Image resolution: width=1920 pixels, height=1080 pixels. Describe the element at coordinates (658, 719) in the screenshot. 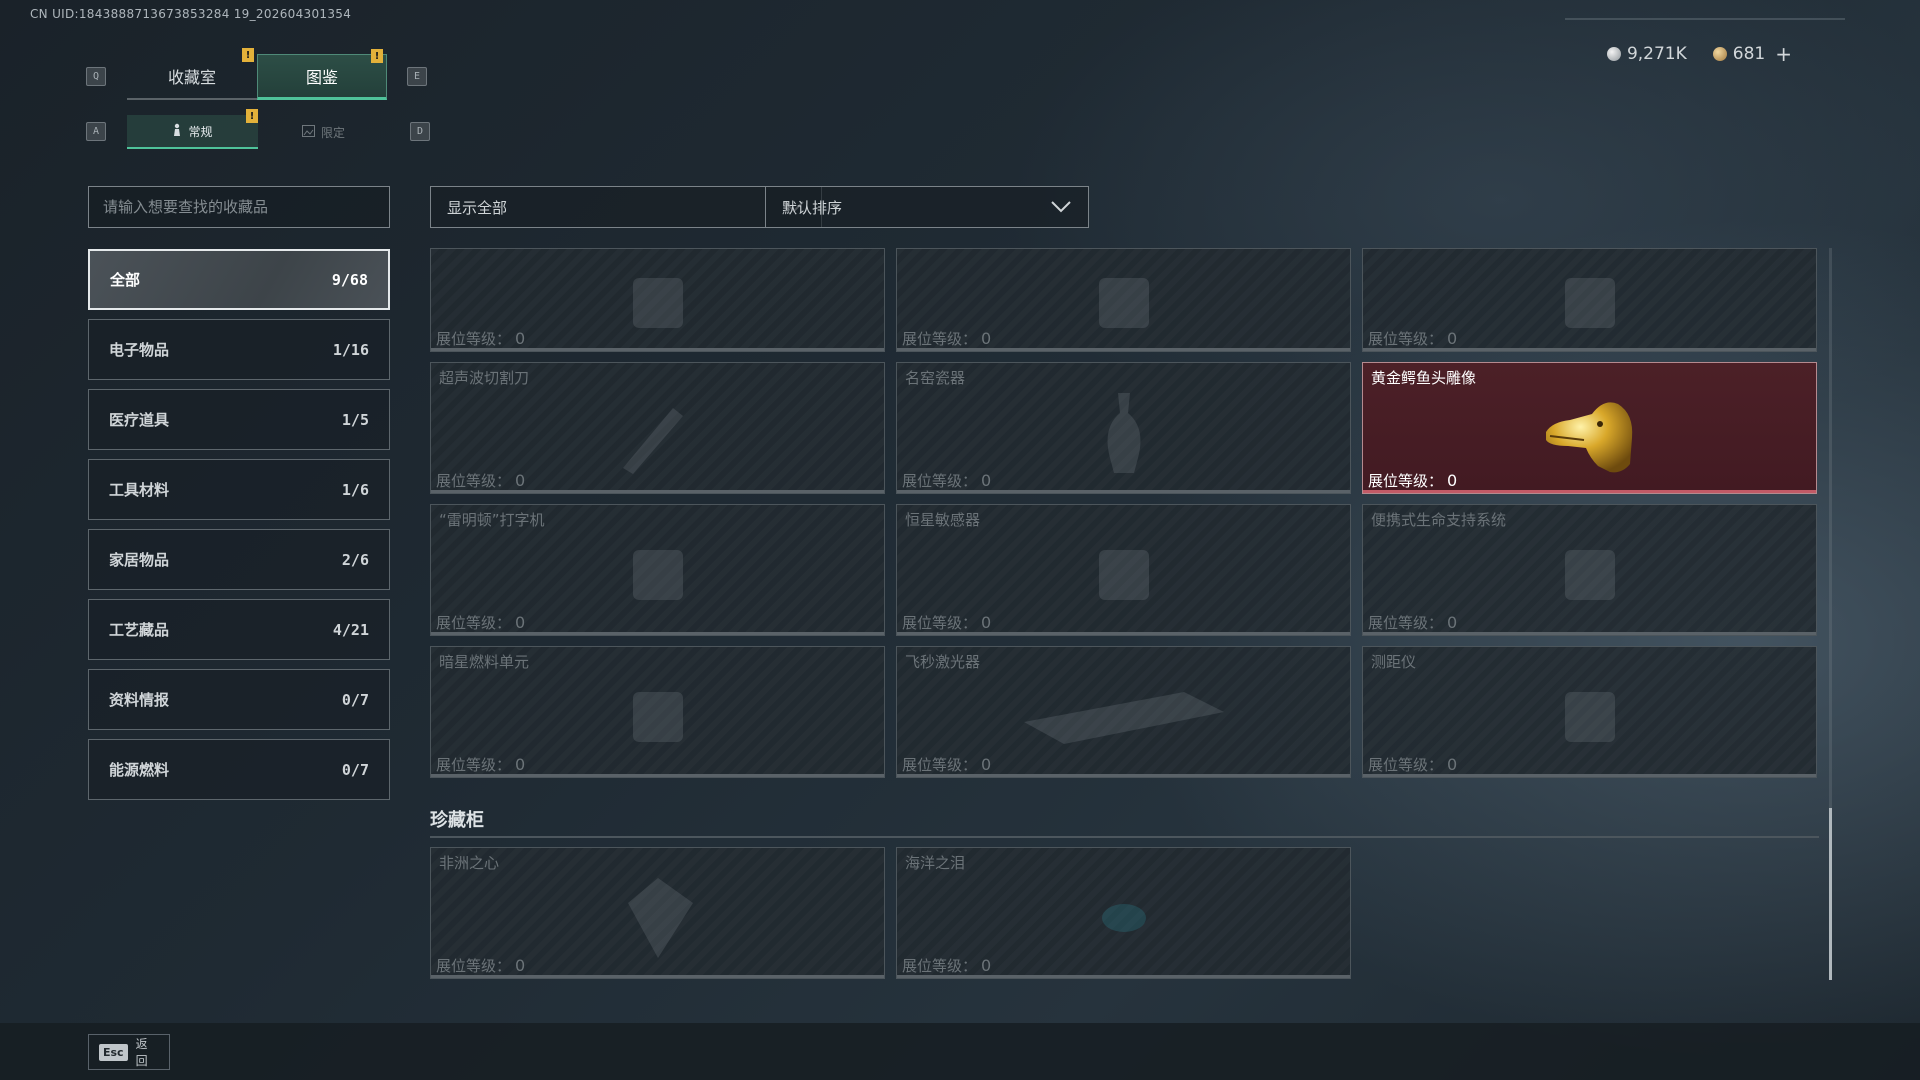

I see `fuel-cell-icon` at that location.